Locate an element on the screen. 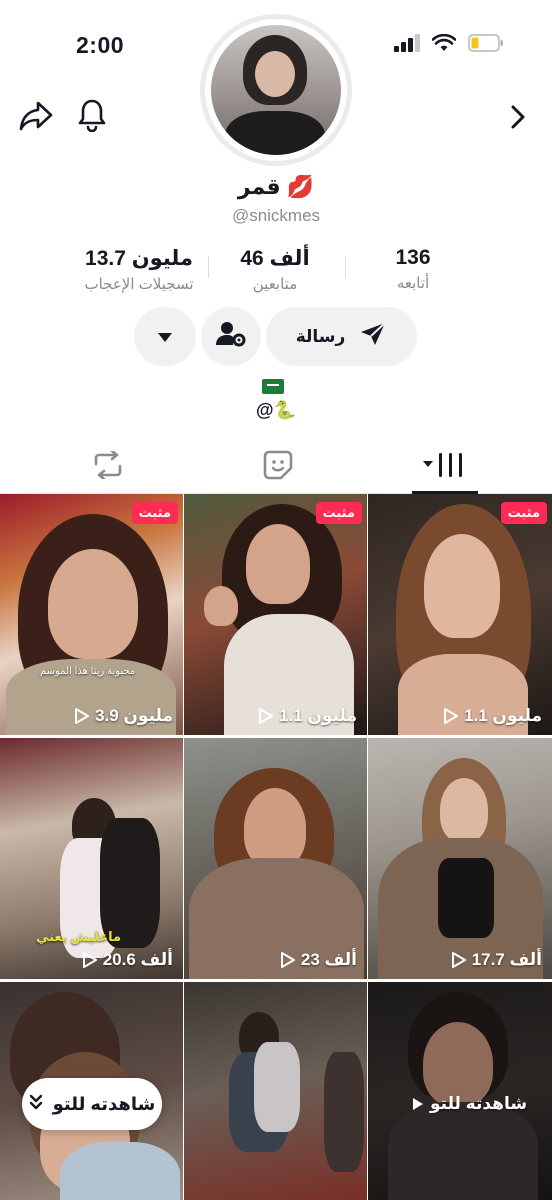 Image resolution: width=552 pixels, height=1200 pixels. video-tile: ماعليش يعني 20.6 ألف is located at coordinates (91, 858).